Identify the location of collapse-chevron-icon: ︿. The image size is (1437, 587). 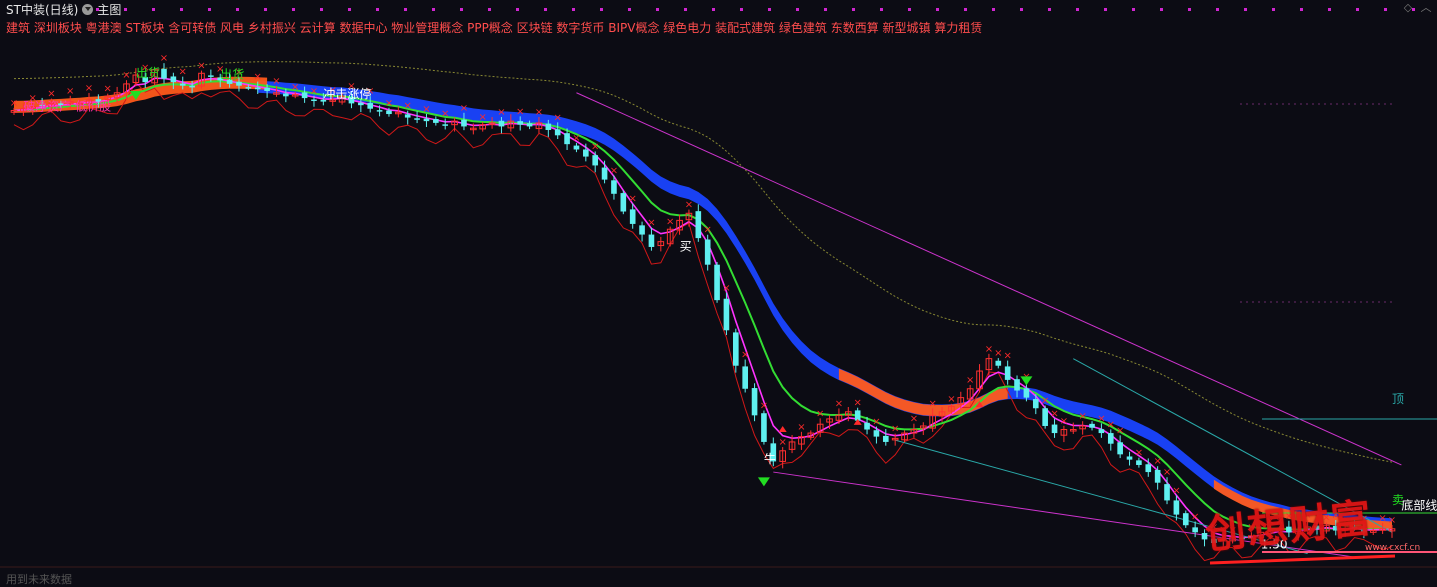
(1426, 8).